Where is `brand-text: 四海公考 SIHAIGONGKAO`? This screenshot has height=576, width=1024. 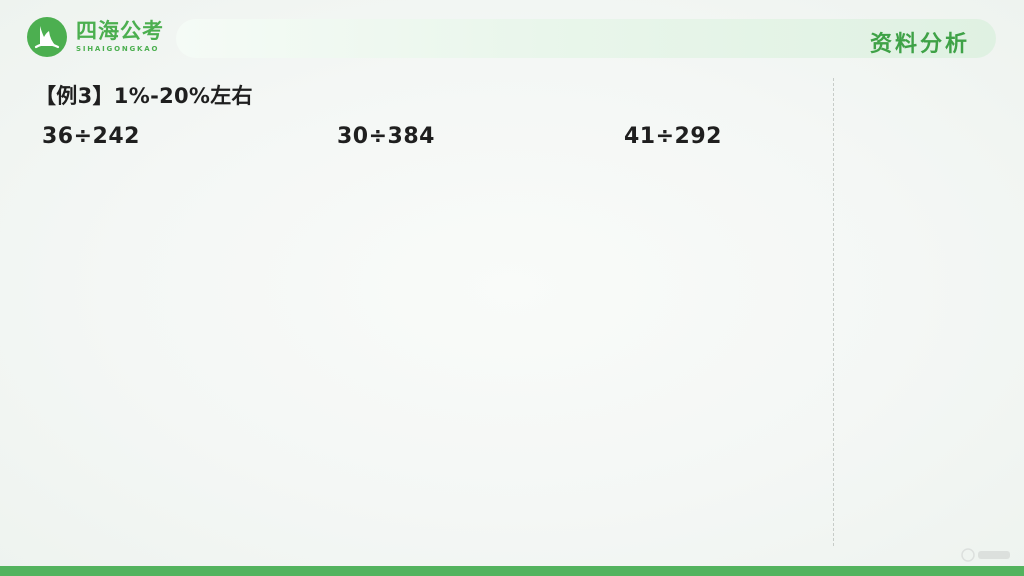 brand-text: 四海公考 SIHAIGONGKAO is located at coordinates (120, 37).